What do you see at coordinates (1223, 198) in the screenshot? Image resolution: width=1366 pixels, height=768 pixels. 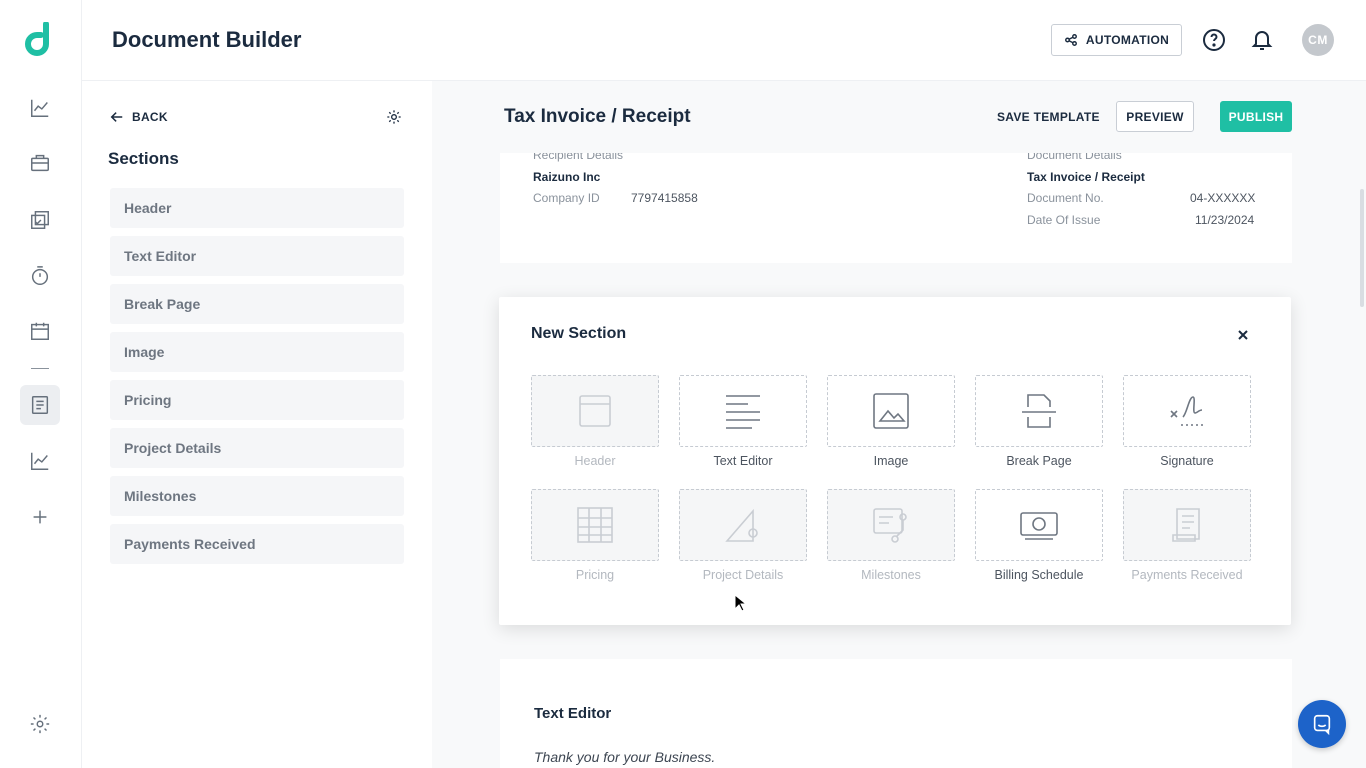 I see `doc-number-value: 04-XXXXXX` at bounding box center [1223, 198].